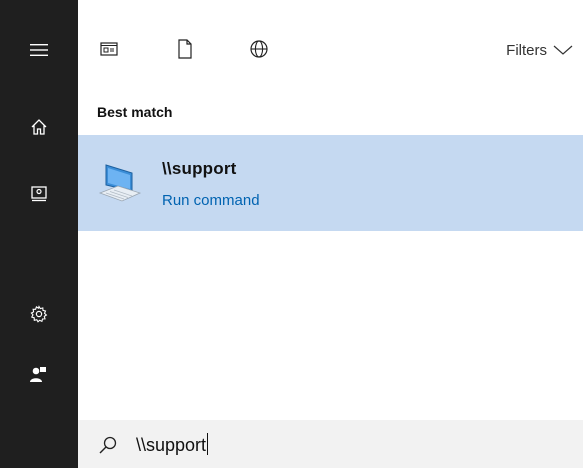 Image resolution: width=583 pixels, height=468 pixels. What do you see at coordinates (108, 445) in the screenshot?
I see `search-icon` at bounding box center [108, 445].